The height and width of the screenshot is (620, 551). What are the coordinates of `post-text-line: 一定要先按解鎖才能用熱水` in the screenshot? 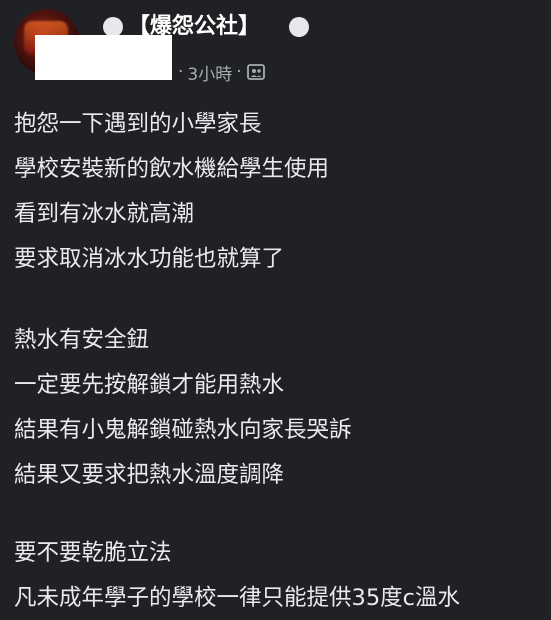 It's located at (149, 385).